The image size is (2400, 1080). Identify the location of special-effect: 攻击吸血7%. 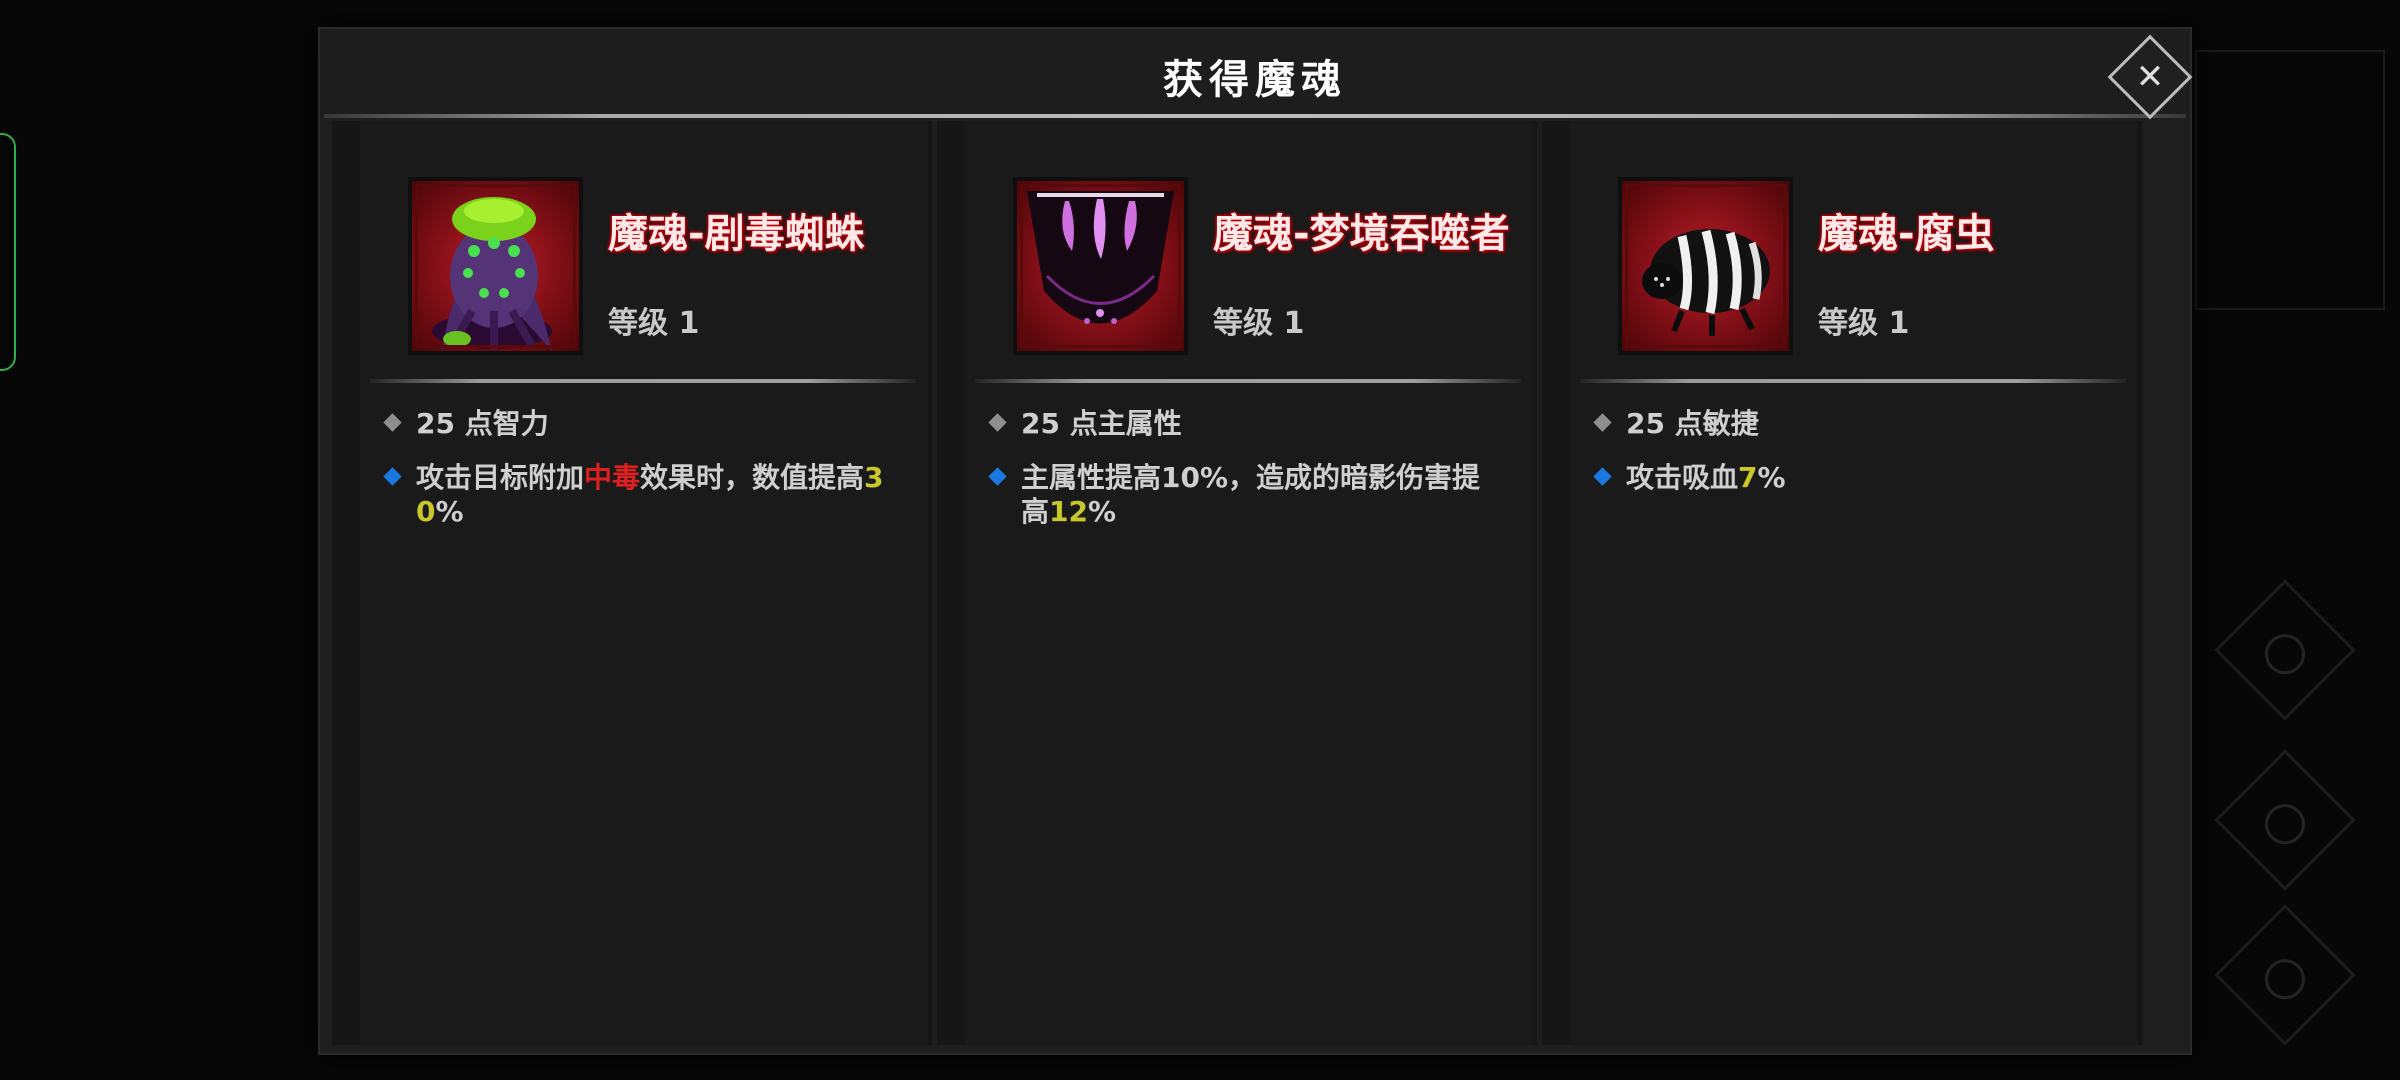
(1689, 478).